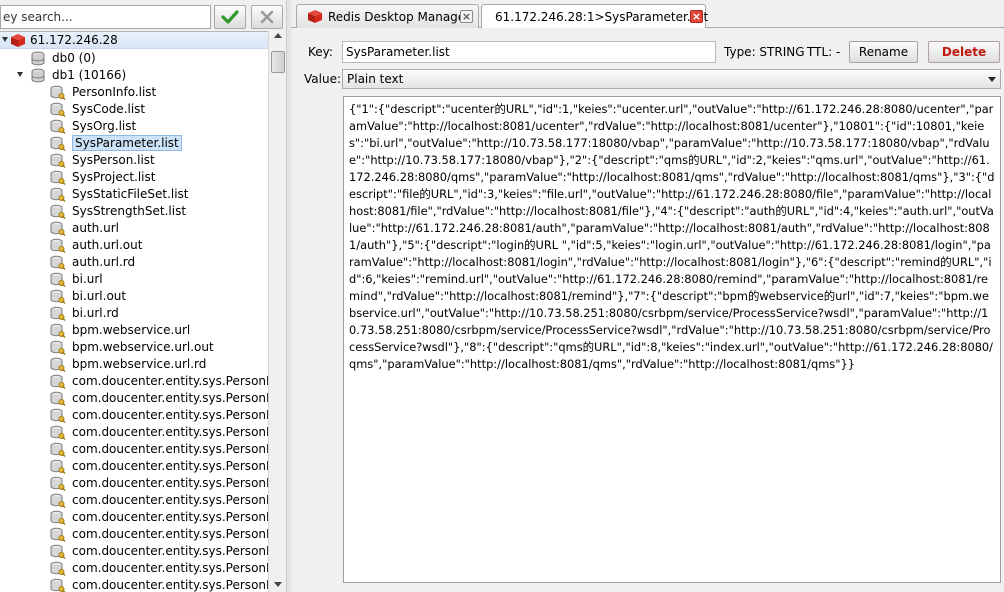 This screenshot has height=592, width=1004. I want to click on apply-filter-button, so click(230, 17).